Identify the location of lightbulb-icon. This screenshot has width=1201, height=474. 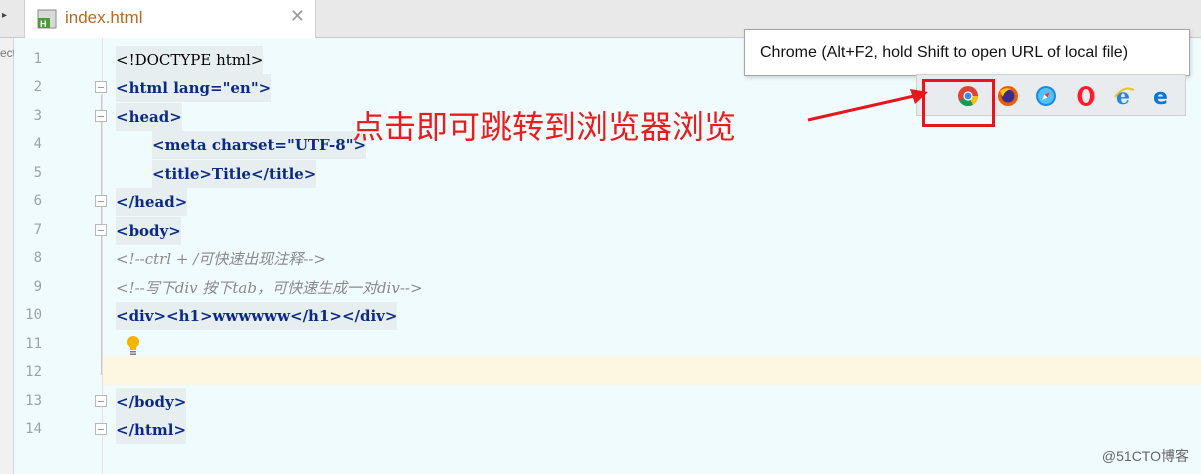
(133, 346).